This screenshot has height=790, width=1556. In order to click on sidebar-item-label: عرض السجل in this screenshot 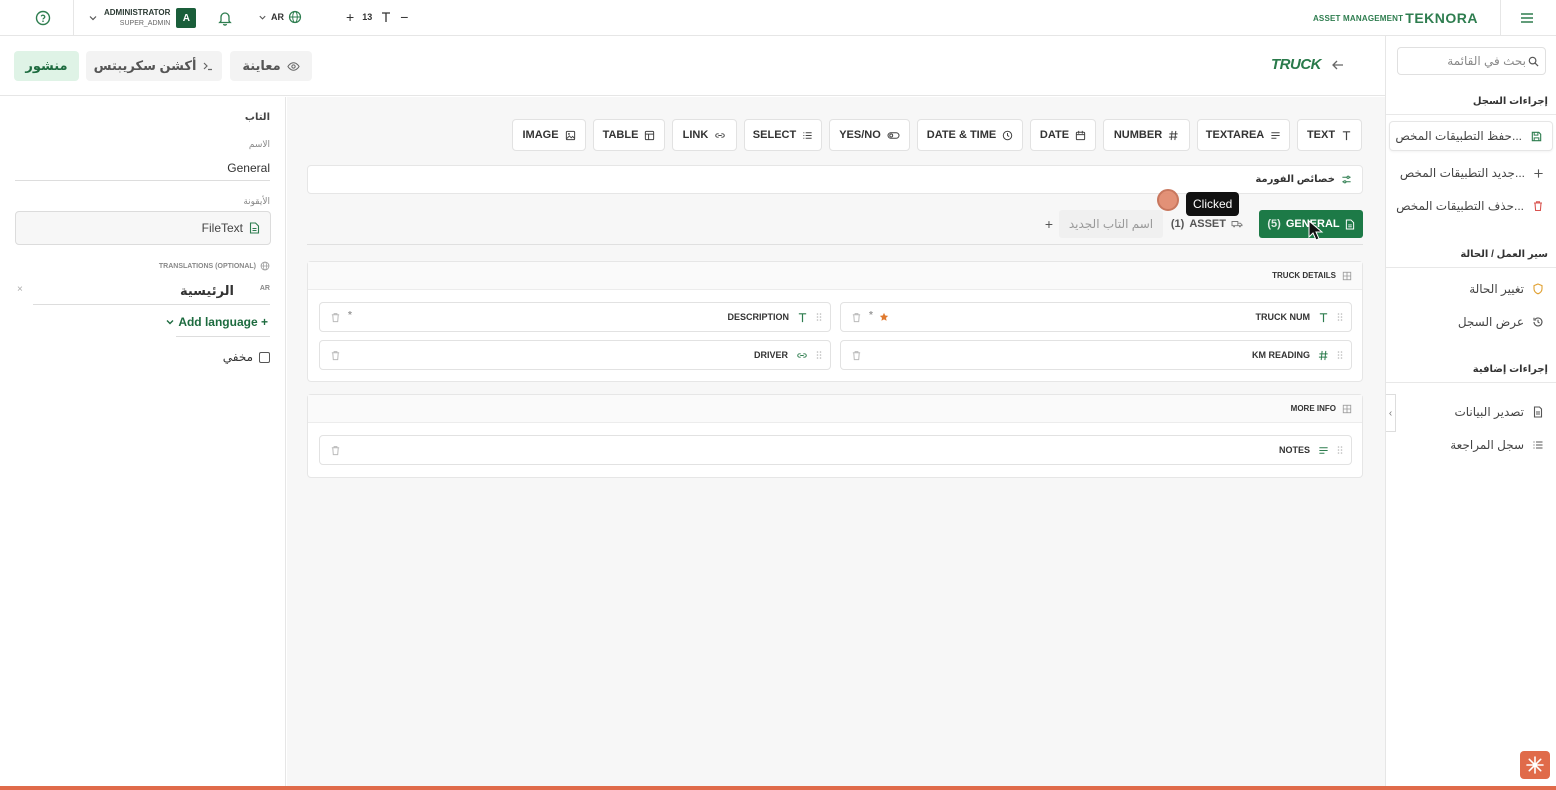, I will do `click(1490, 322)`.